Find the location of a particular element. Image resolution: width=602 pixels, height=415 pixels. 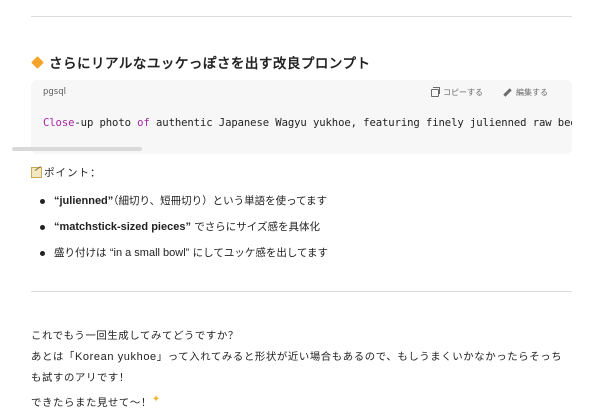

section-heading: さらにリアルなユッケっぽさを出す改良プロンプト is located at coordinates (200, 62).